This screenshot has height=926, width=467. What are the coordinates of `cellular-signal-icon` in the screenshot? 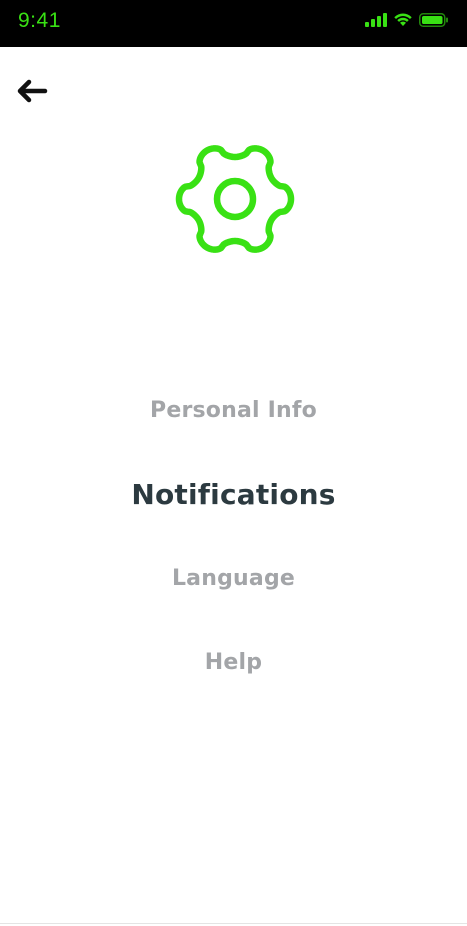 It's located at (376, 19).